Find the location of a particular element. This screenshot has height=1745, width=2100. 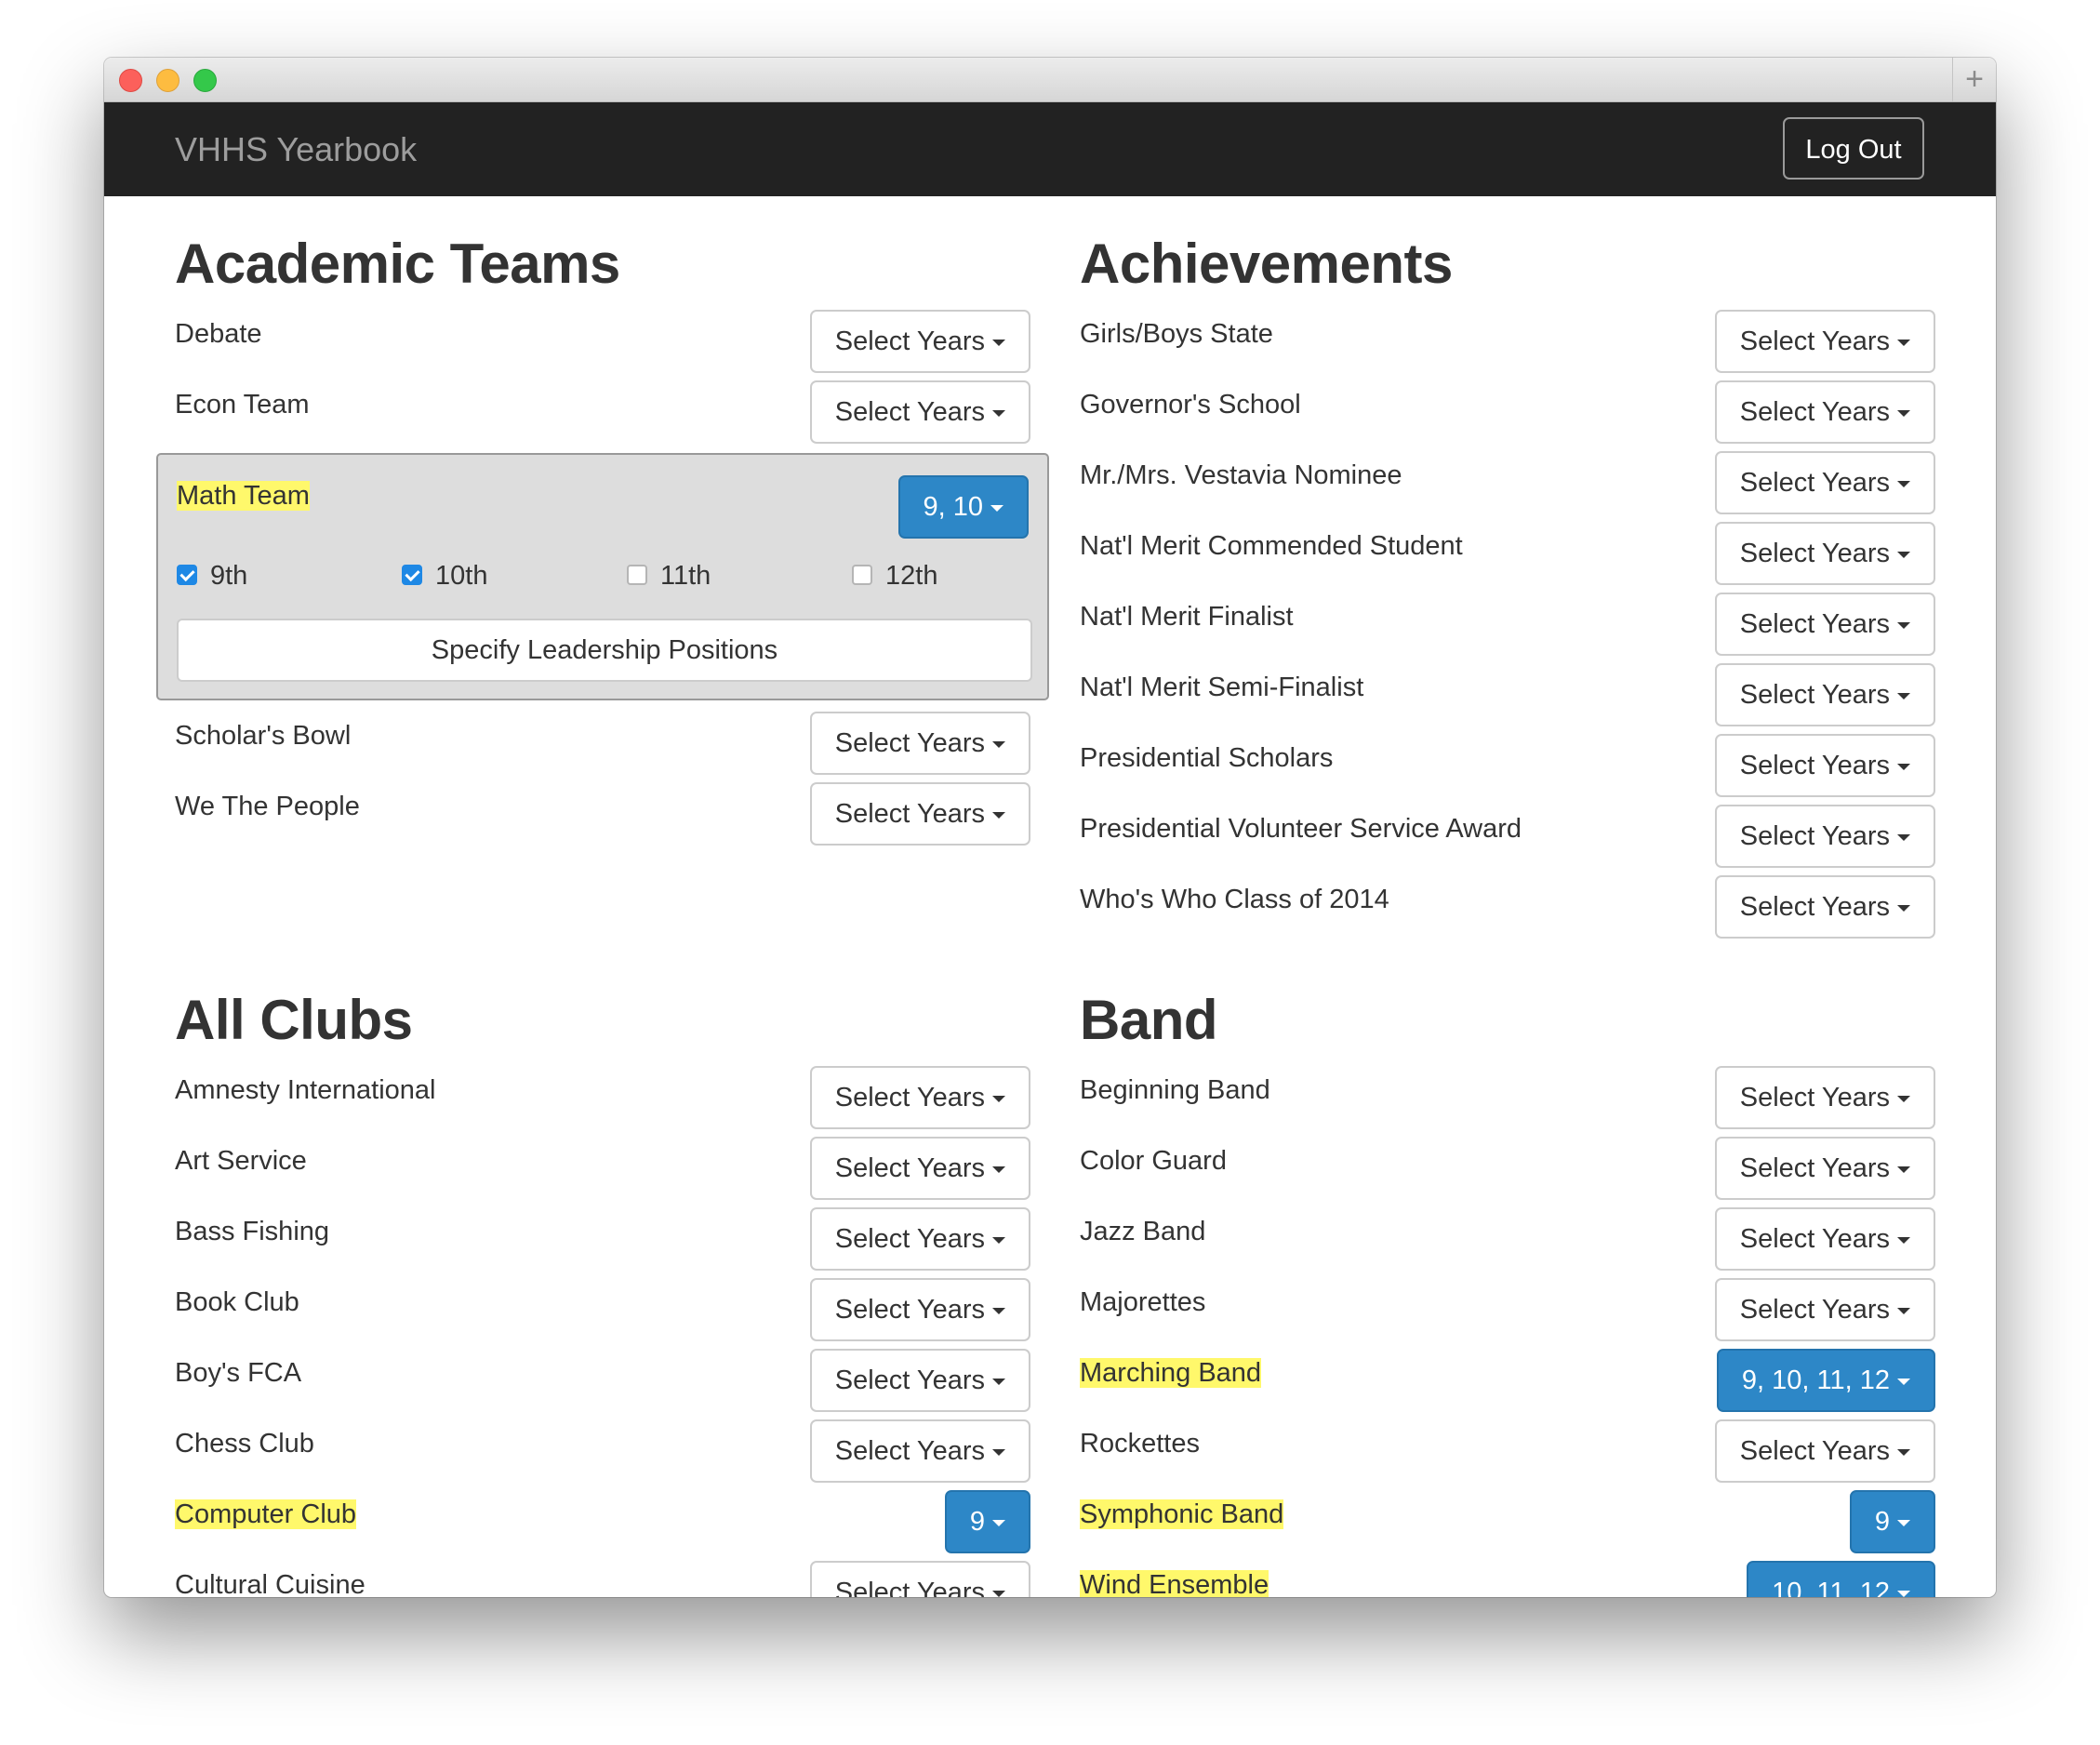

item-label: Symphonic Band is located at coordinates (1182, 1514).